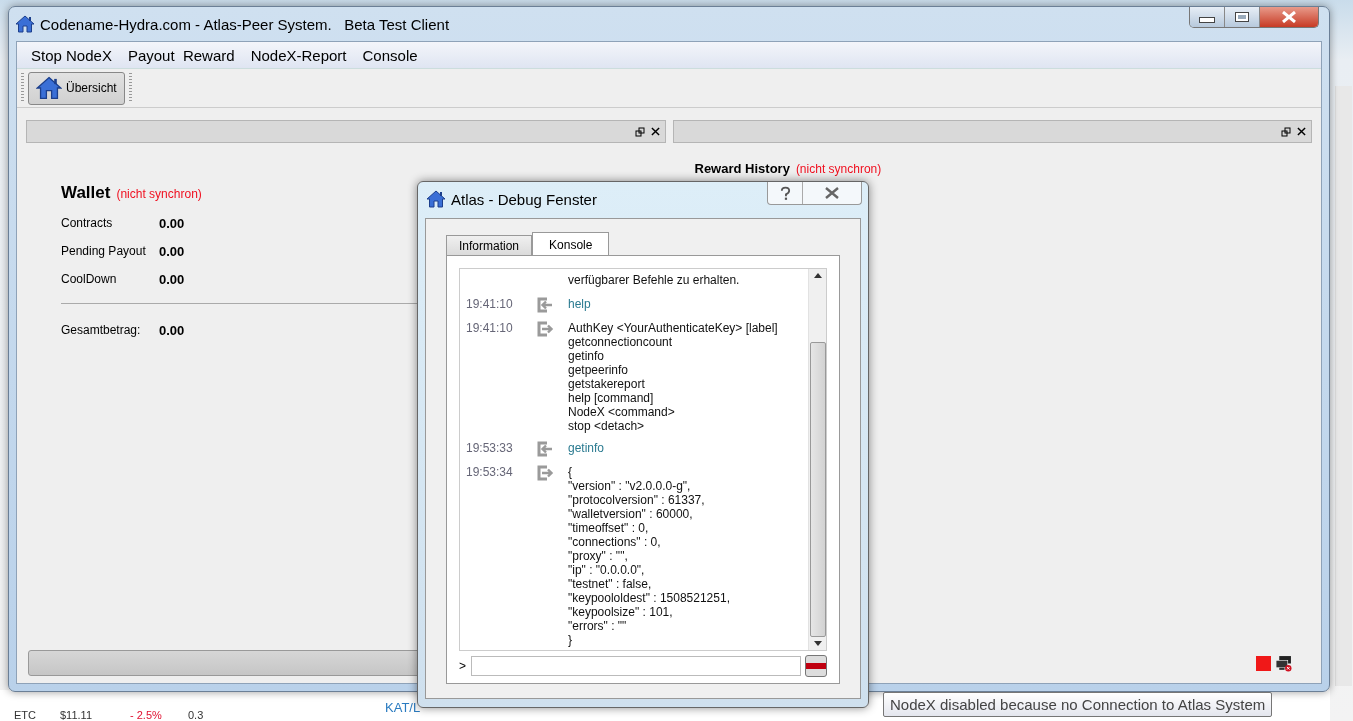 This screenshot has height=721, width=1353. I want to click on field-label: Pending Payout, so click(104, 251).